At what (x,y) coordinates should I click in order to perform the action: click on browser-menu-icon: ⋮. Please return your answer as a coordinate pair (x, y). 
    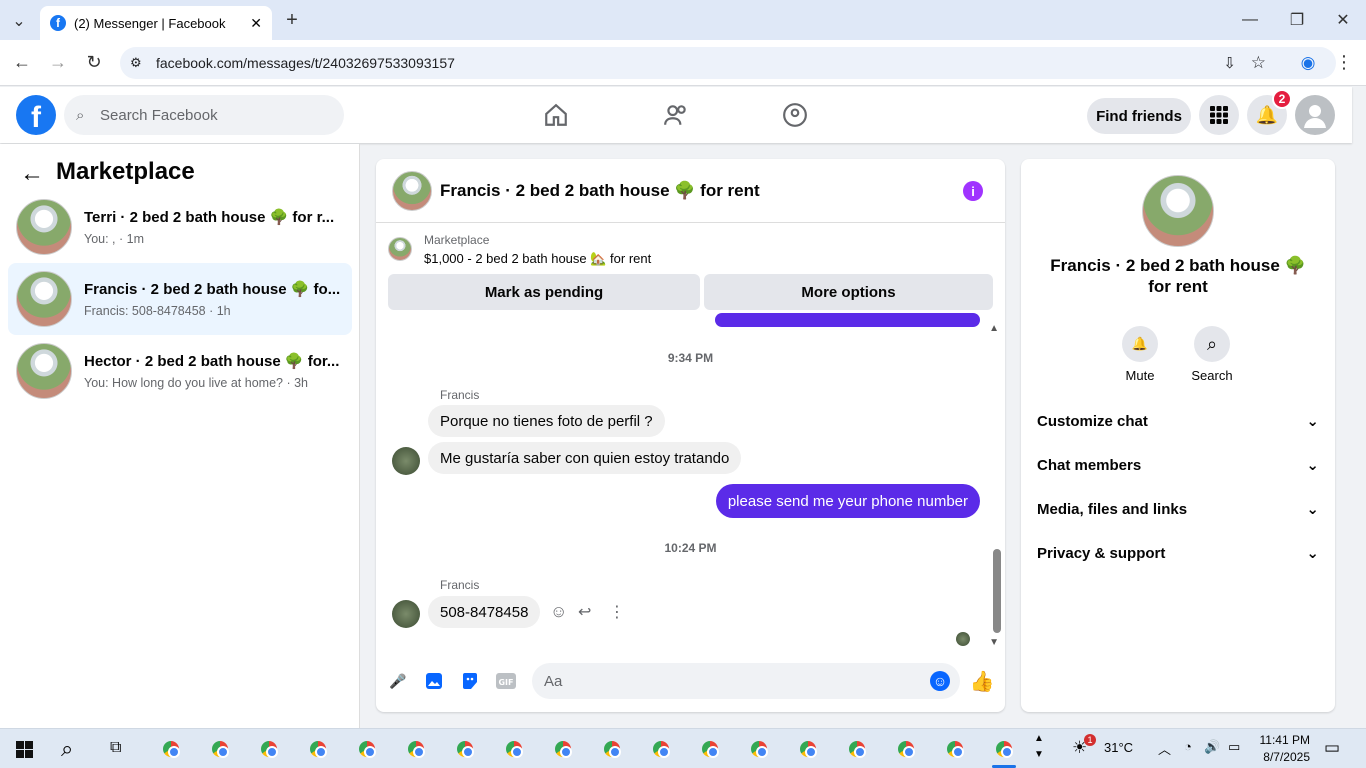
    Looking at the image, I should click on (1344, 62).